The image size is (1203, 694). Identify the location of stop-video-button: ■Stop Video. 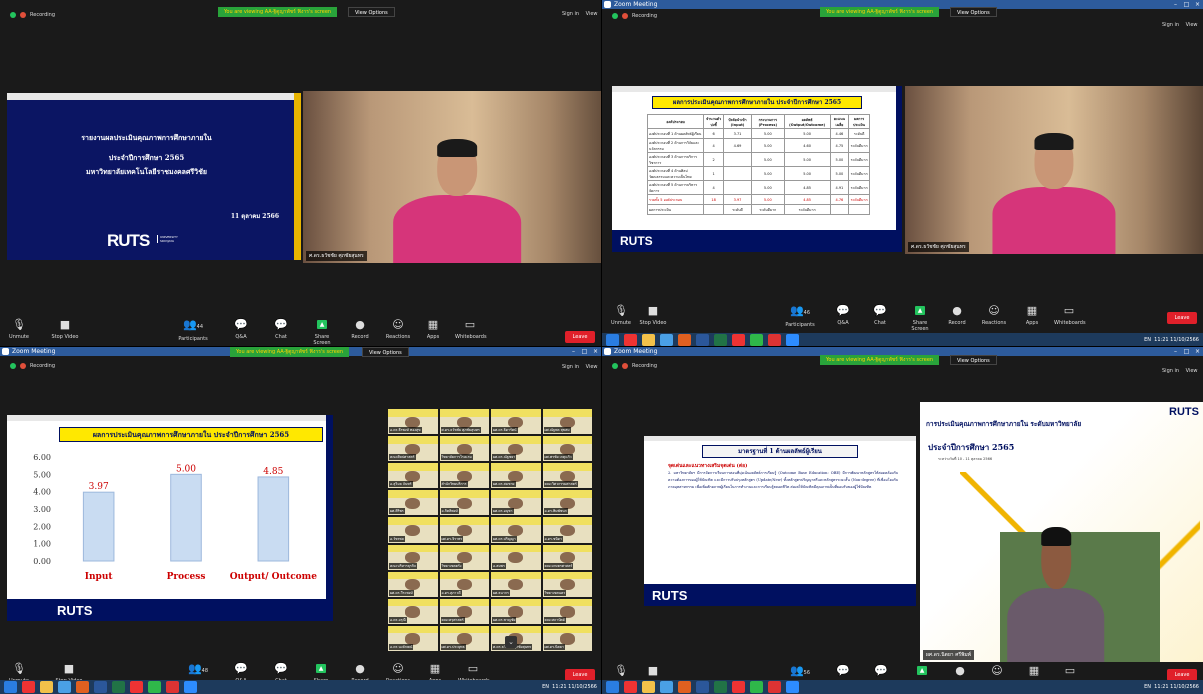
(65, 330).